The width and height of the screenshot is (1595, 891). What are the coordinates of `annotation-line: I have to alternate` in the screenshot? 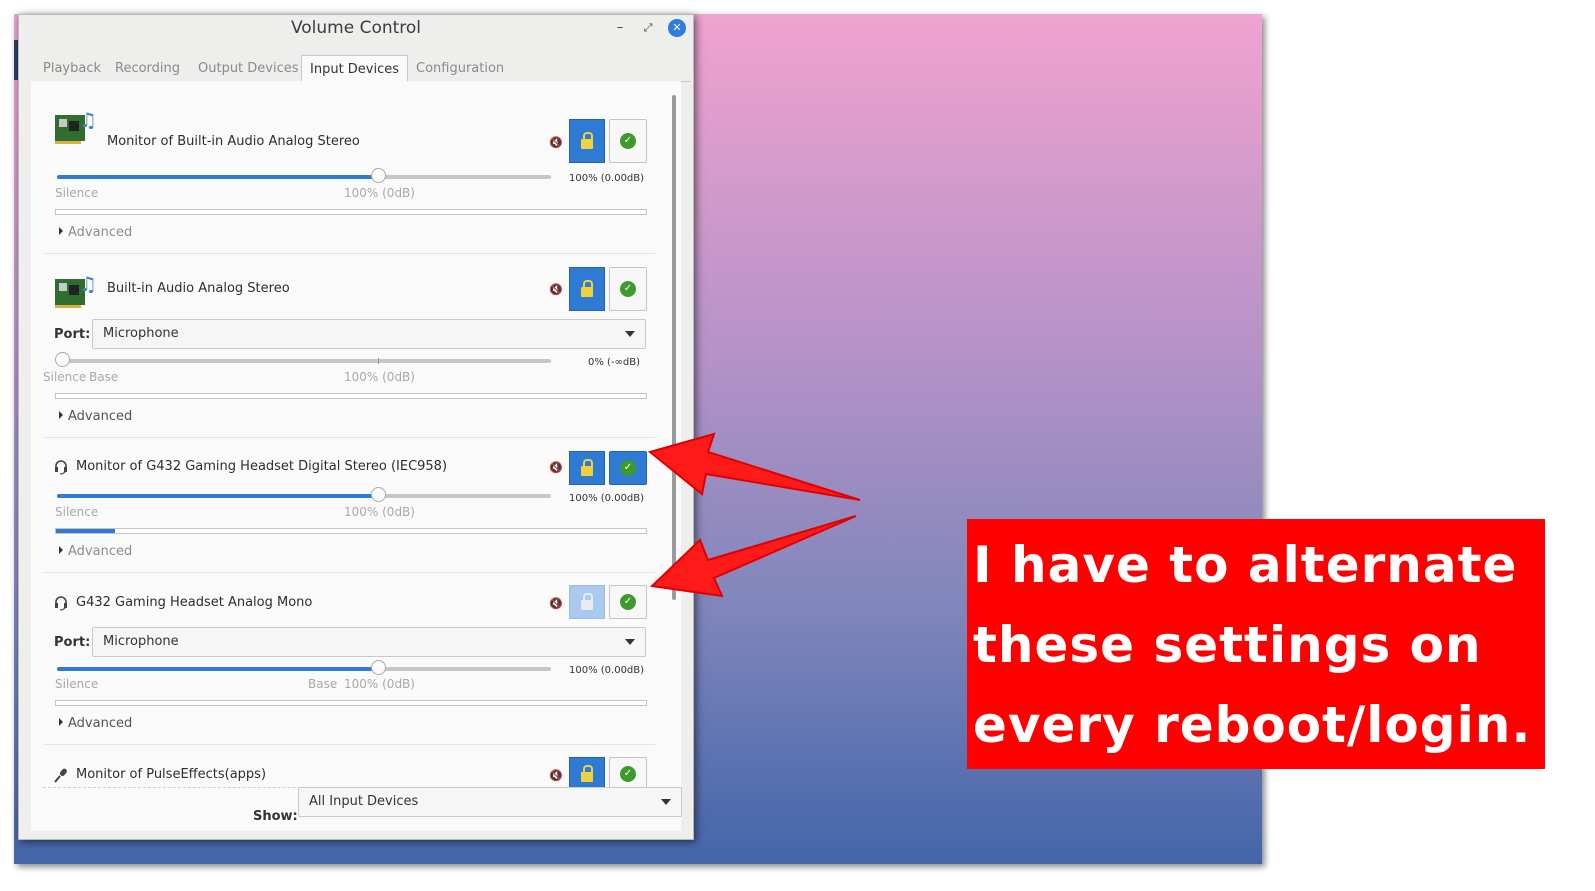 It's located at (1245, 565).